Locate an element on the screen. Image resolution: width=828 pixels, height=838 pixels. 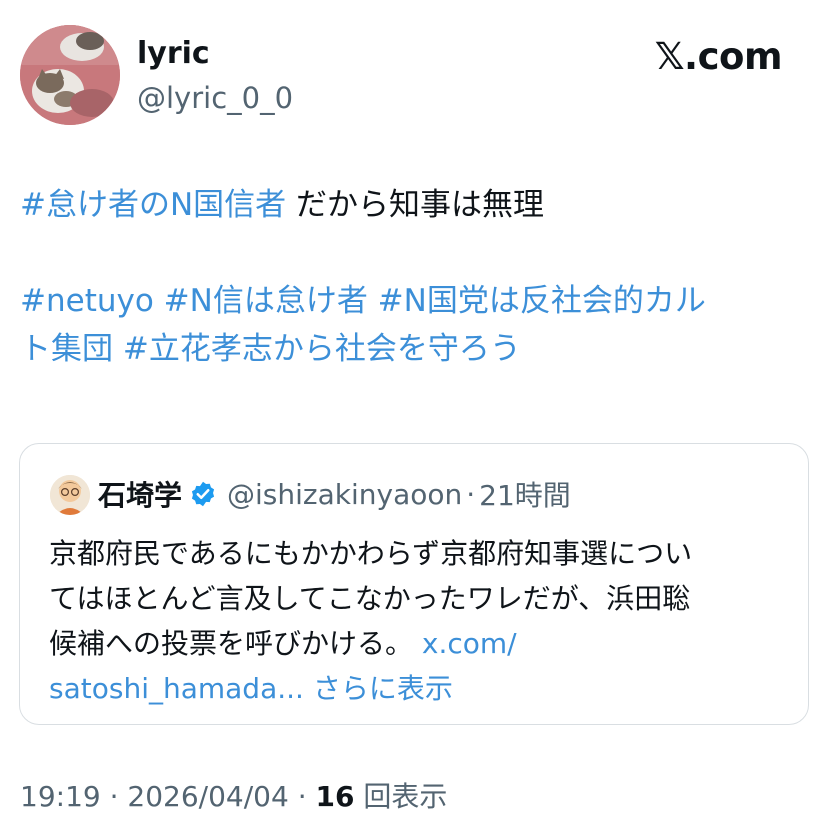
tweet-body-text: だから知事は無理 is located at coordinates (415, 205).